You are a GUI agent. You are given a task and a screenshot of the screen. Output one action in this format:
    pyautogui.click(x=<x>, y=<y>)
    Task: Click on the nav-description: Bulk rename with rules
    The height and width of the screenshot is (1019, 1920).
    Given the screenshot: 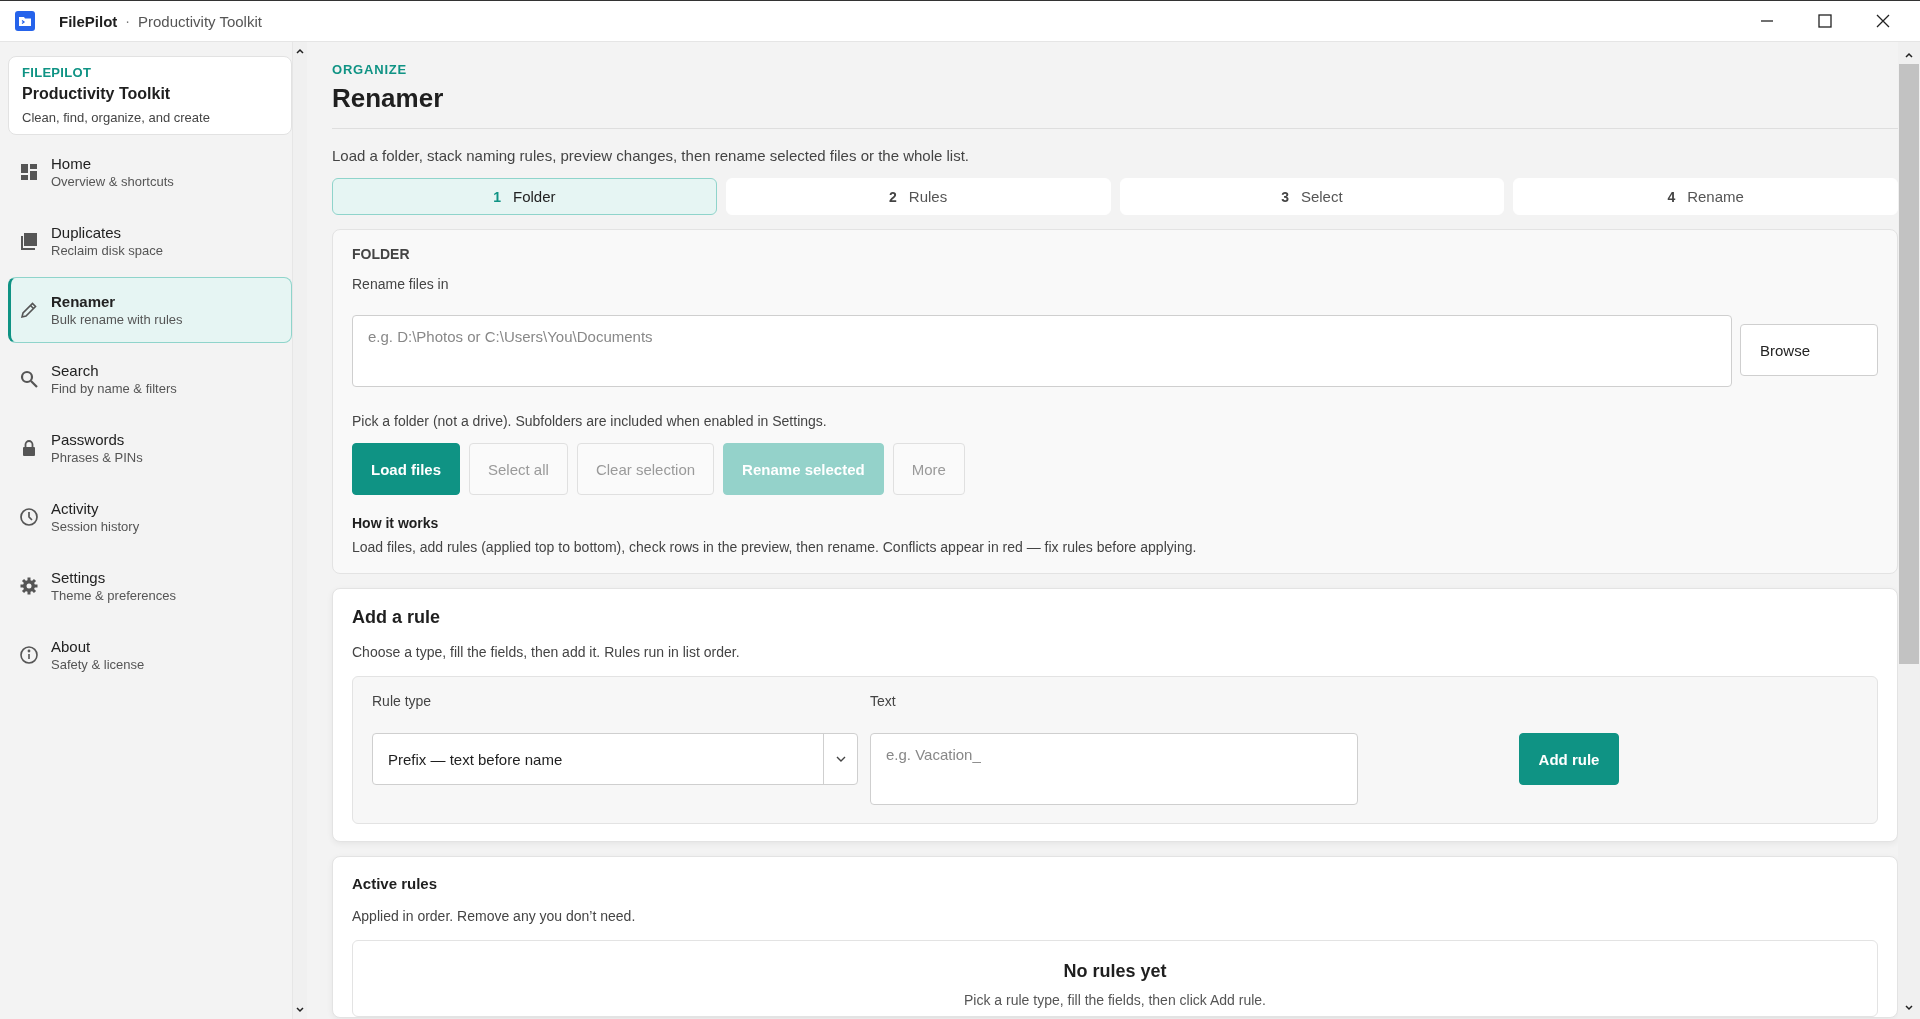 What is the action you would take?
    pyautogui.click(x=117, y=319)
    